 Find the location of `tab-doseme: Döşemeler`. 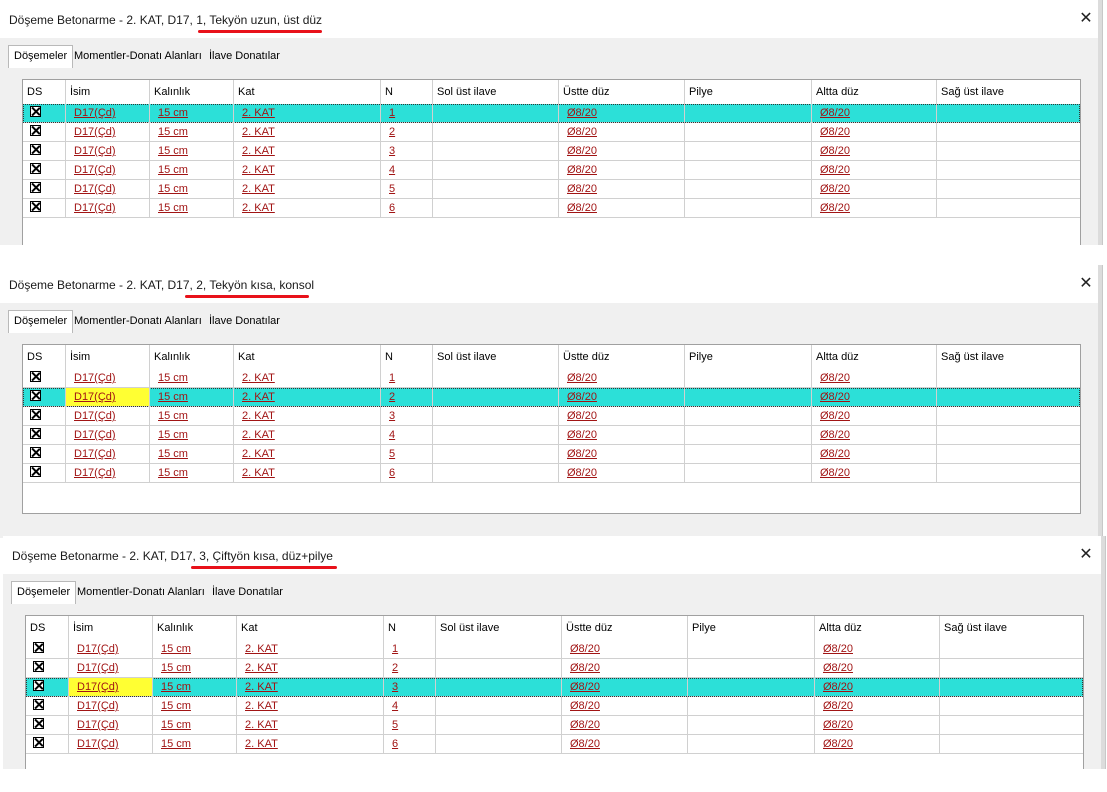

tab-doseme: Döşemeler is located at coordinates (41, 56).